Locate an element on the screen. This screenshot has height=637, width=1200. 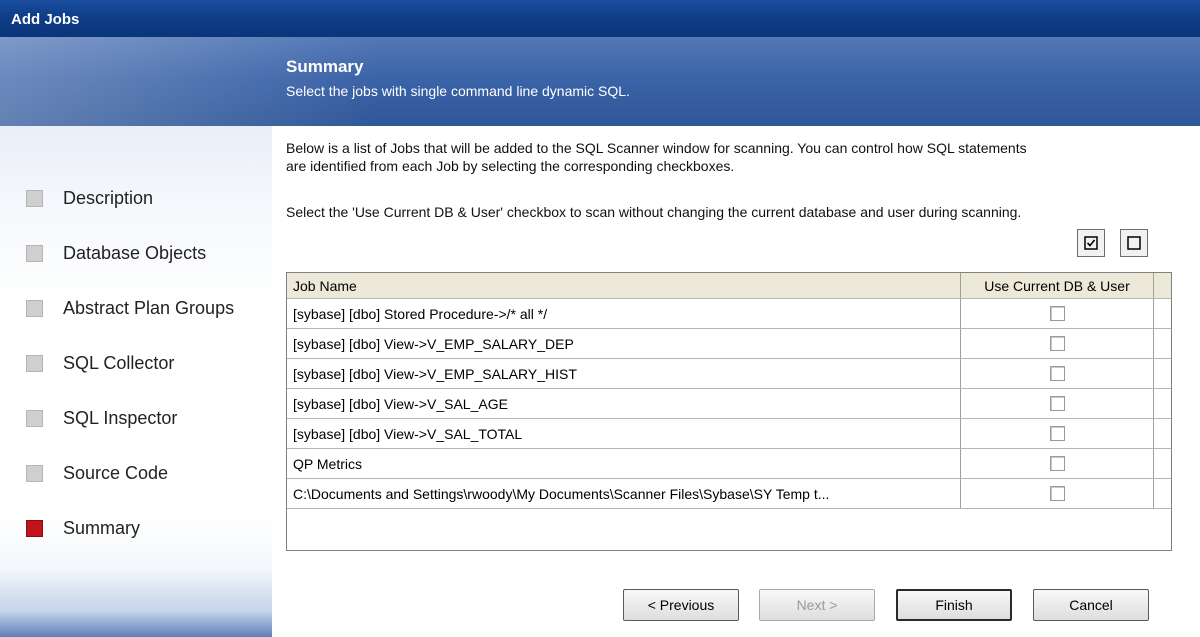
next-button: Next > is located at coordinates (817, 605).